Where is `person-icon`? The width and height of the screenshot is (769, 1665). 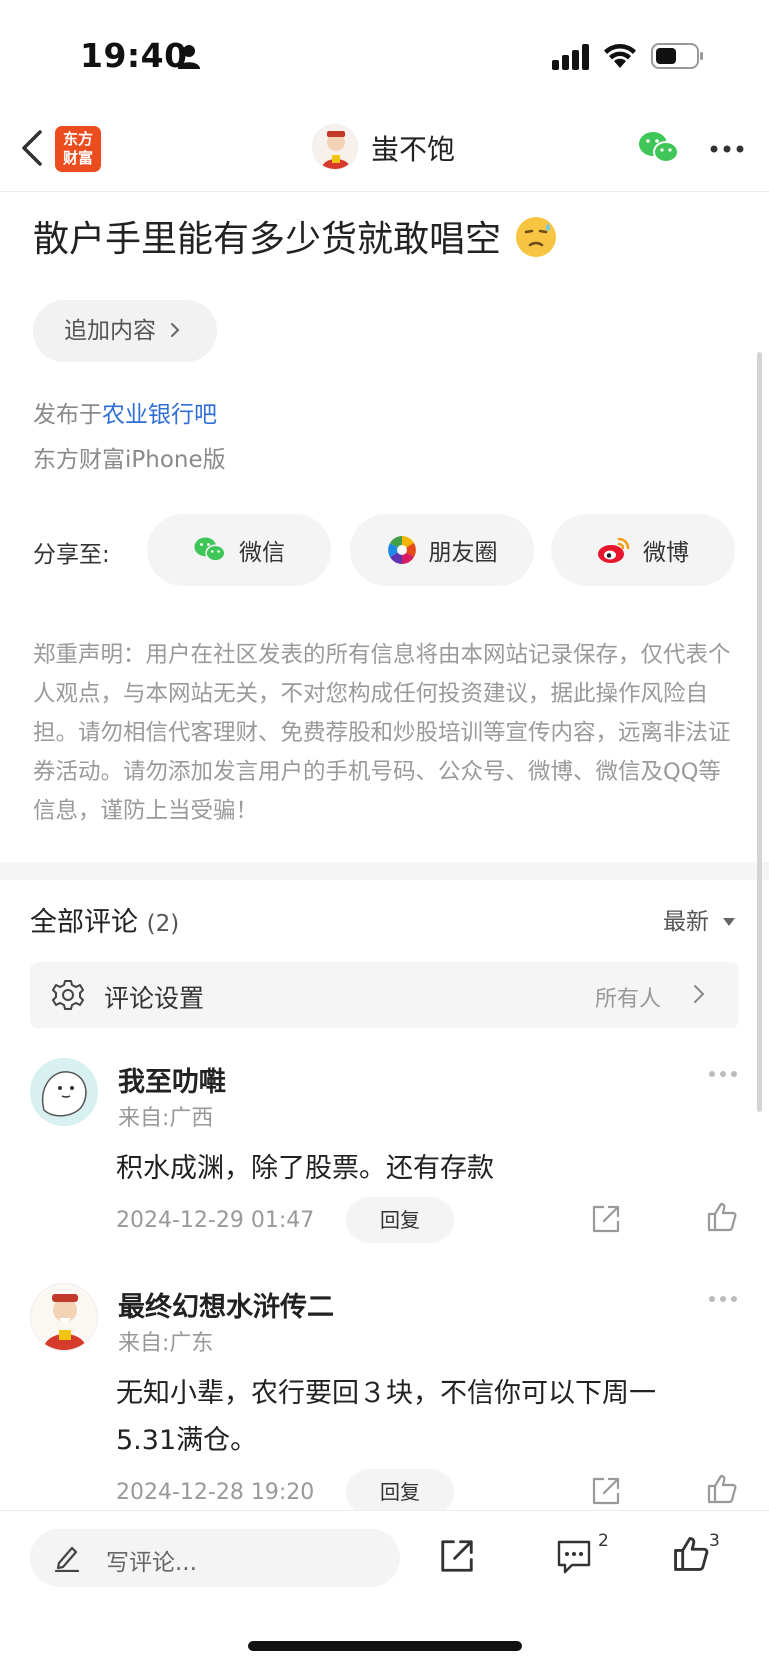
person-icon is located at coordinates (189, 57).